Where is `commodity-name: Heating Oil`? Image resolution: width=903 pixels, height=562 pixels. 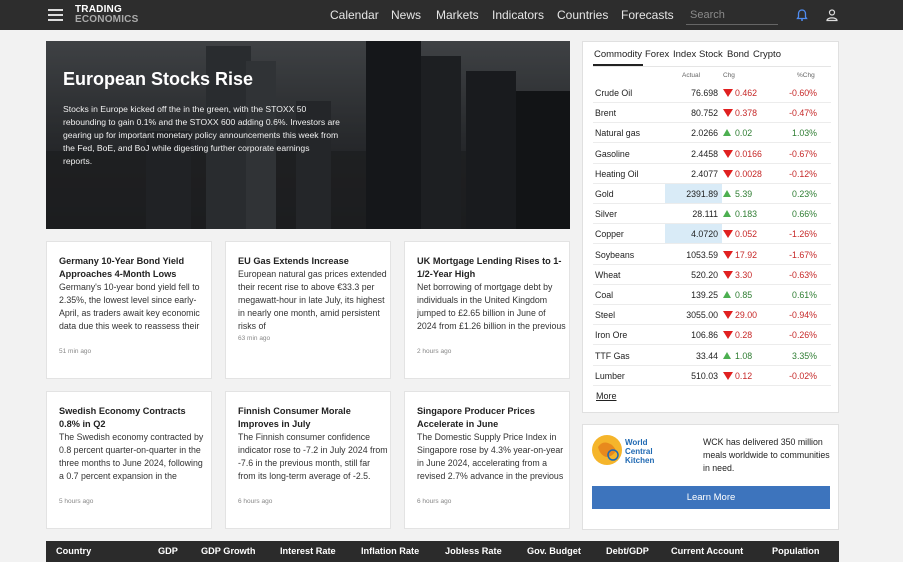 commodity-name: Heating Oil is located at coordinates (617, 174).